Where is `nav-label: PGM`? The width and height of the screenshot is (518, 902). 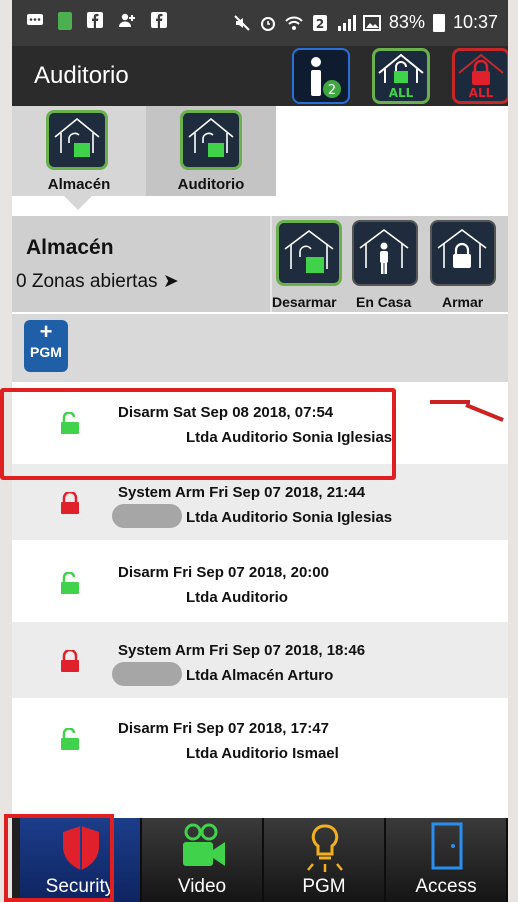
nav-label: PGM is located at coordinates (324, 886).